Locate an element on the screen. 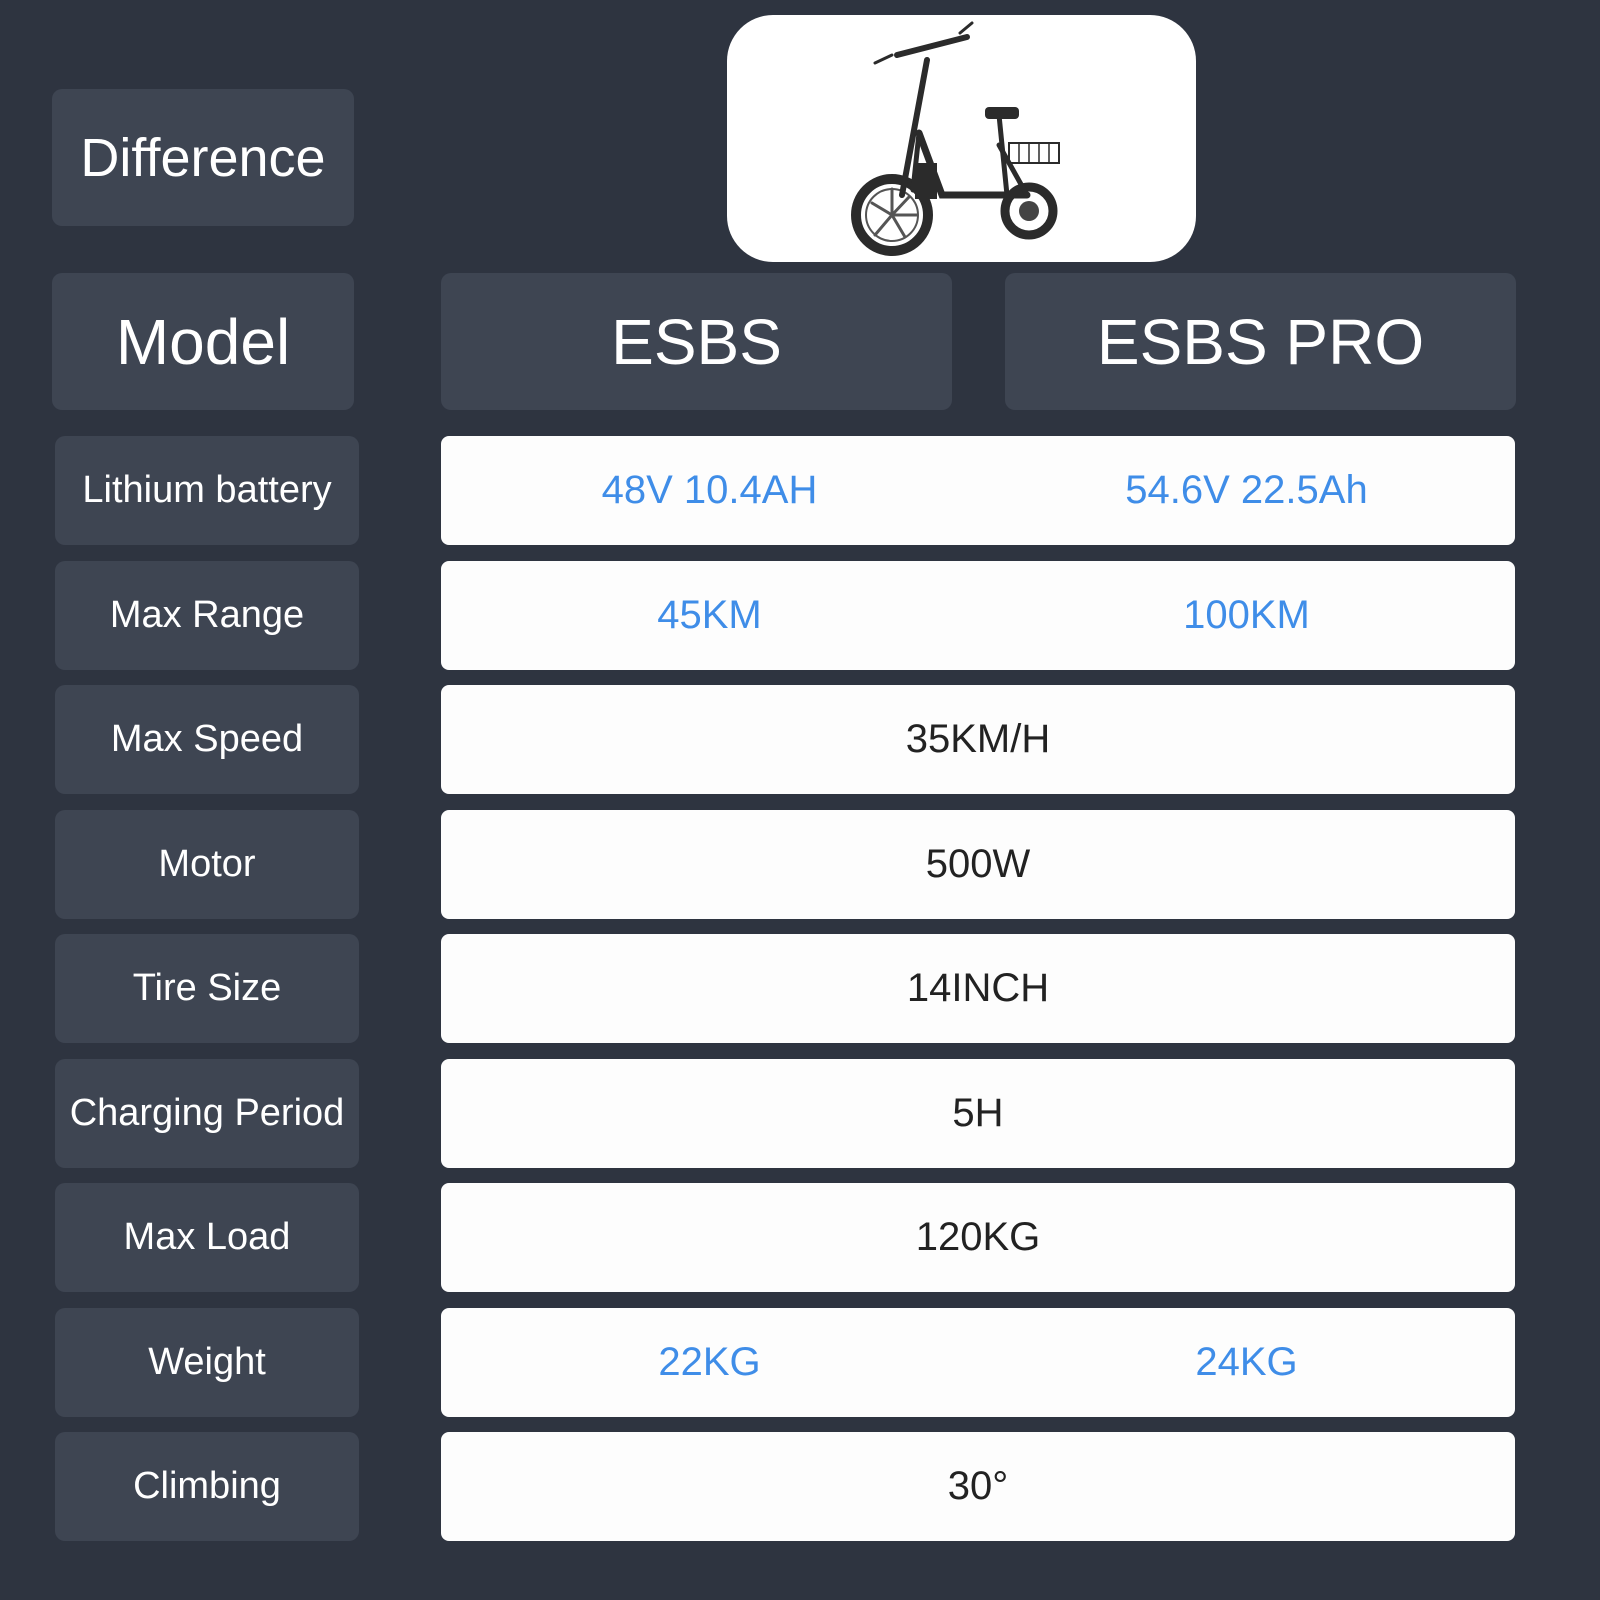 This screenshot has height=1600, width=1600. model-name: ESBS is located at coordinates (696, 341).